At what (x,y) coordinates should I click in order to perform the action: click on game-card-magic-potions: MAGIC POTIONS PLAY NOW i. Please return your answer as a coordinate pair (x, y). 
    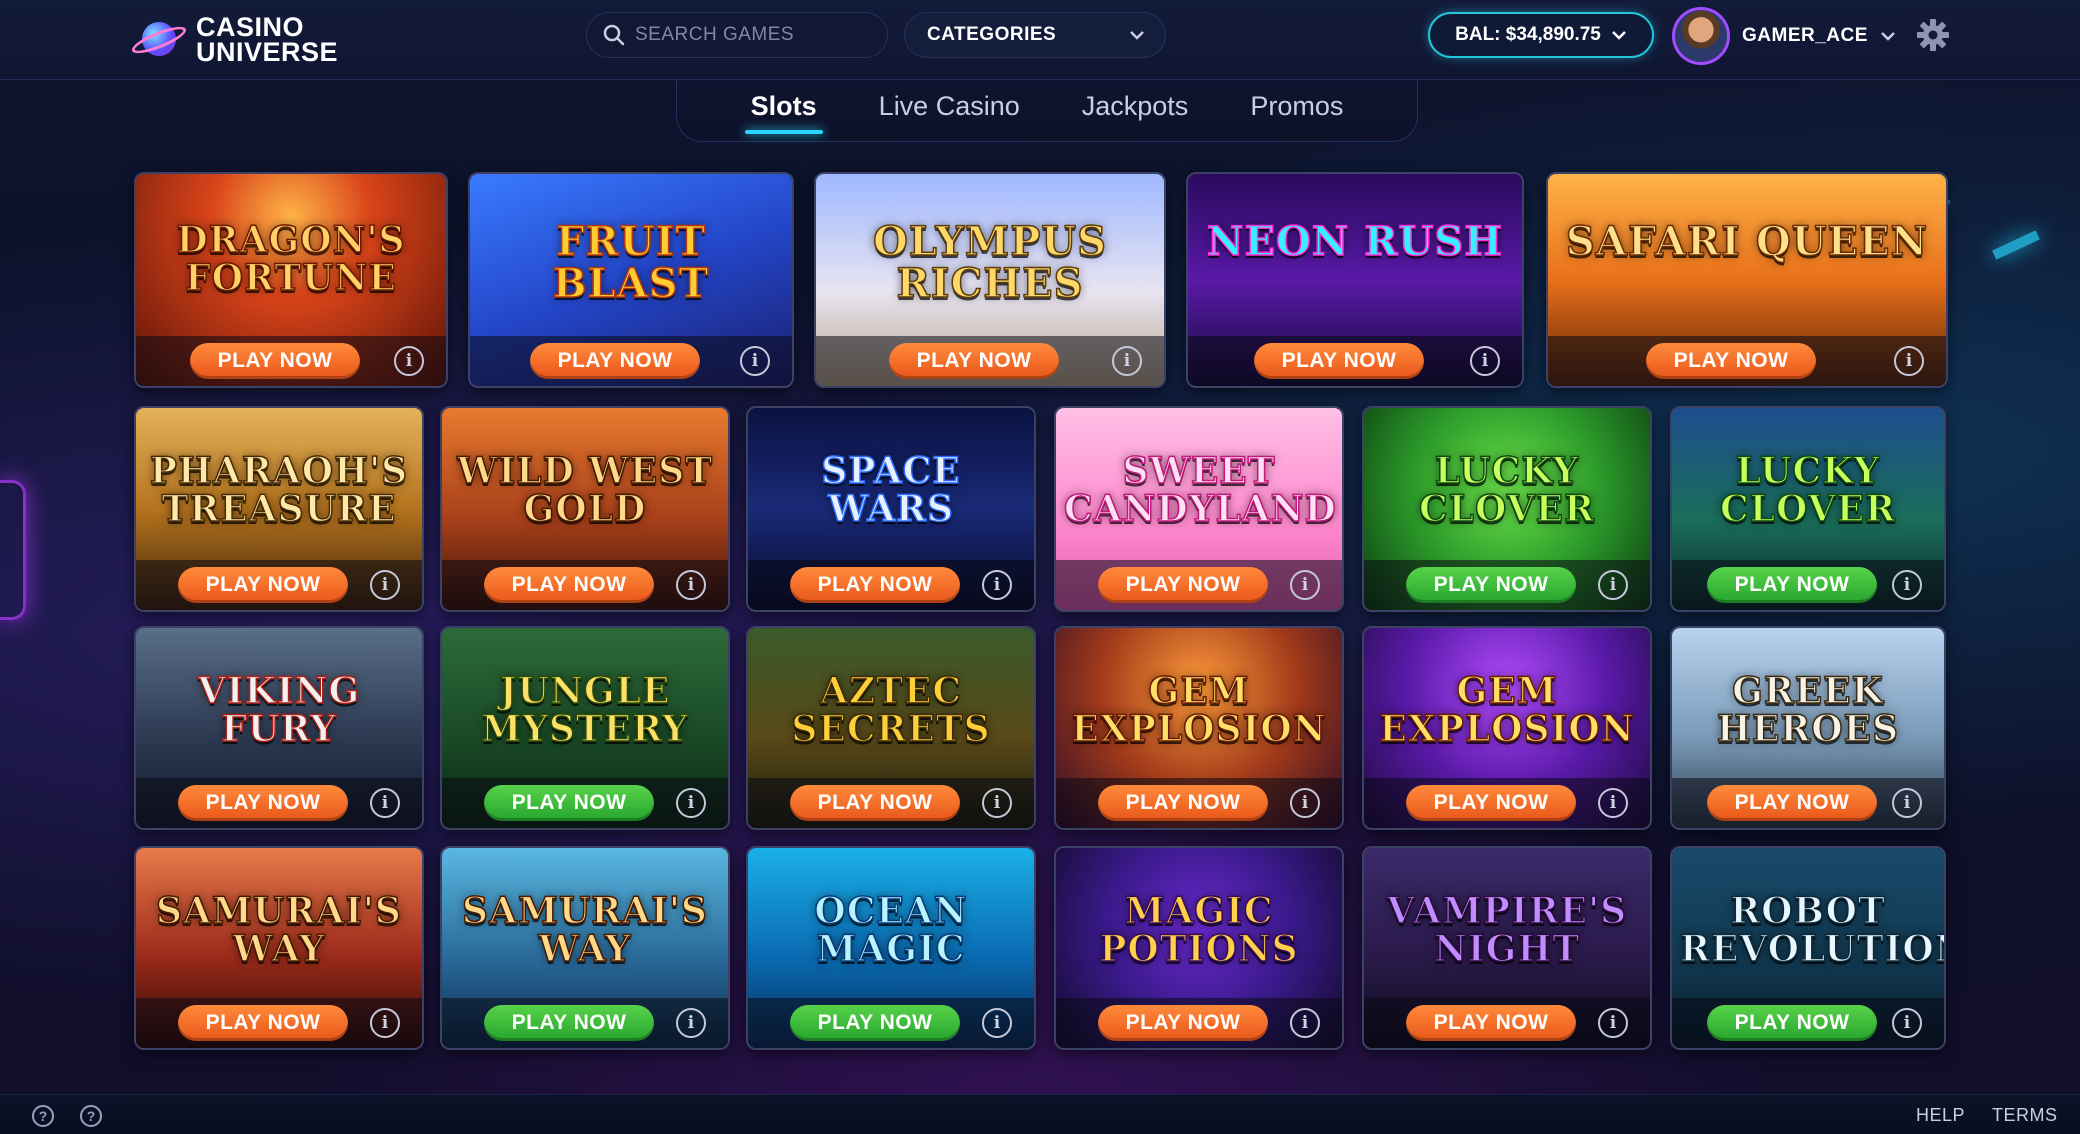
    Looking at the image, I should click on (1199, 948).